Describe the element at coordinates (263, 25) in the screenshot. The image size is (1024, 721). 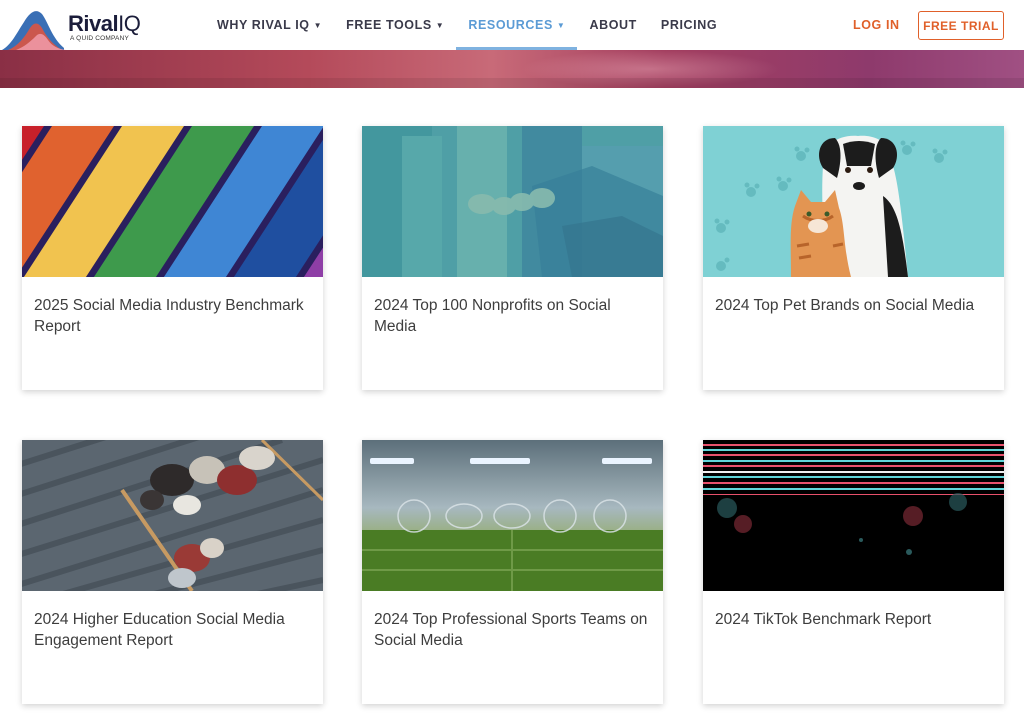
I see `nav-label: WHY RIVAL IQ` at that location.